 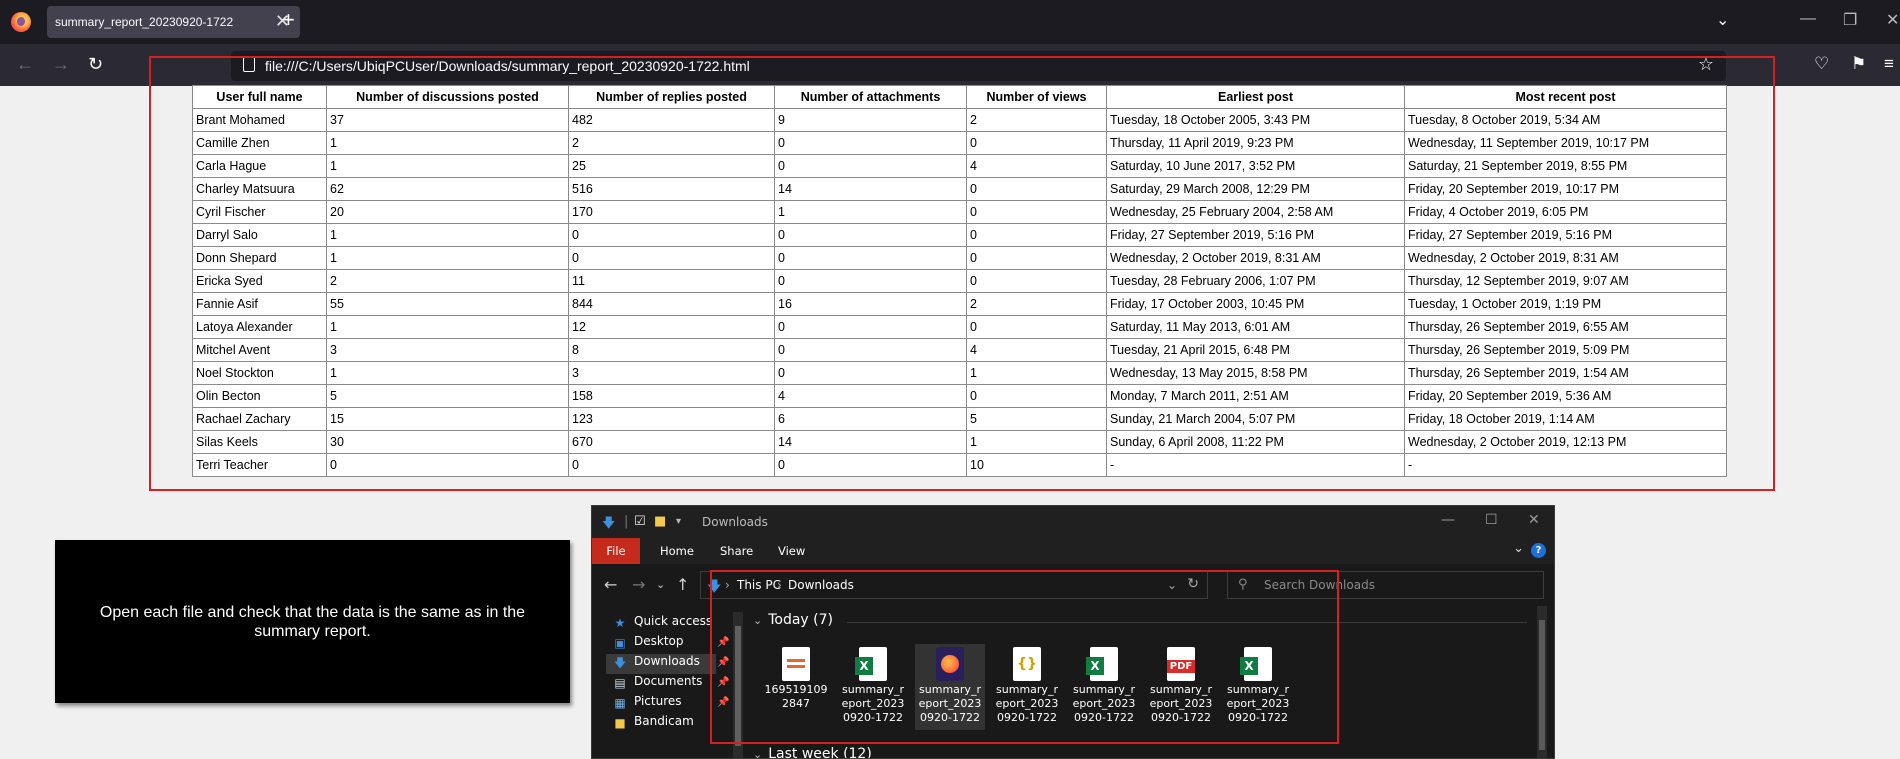 I want to click on tab-share: Share, so click(x=736, y=551).